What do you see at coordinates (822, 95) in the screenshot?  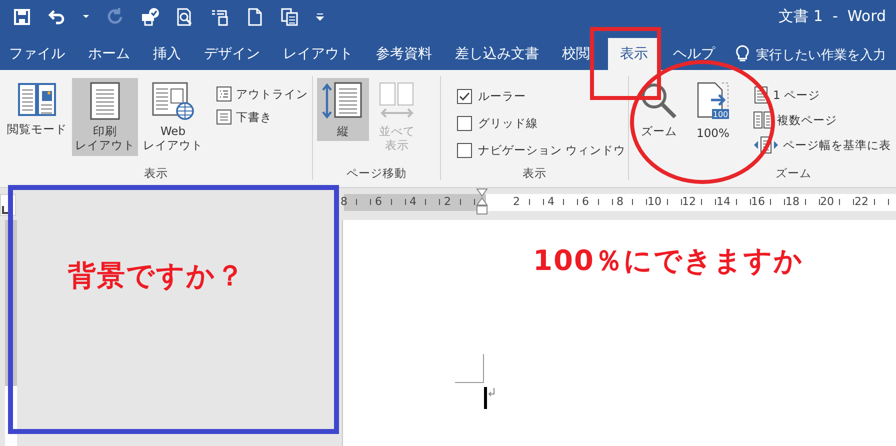 I see `ribbon-button: 1 ページ` at bounding box center [822, 95].